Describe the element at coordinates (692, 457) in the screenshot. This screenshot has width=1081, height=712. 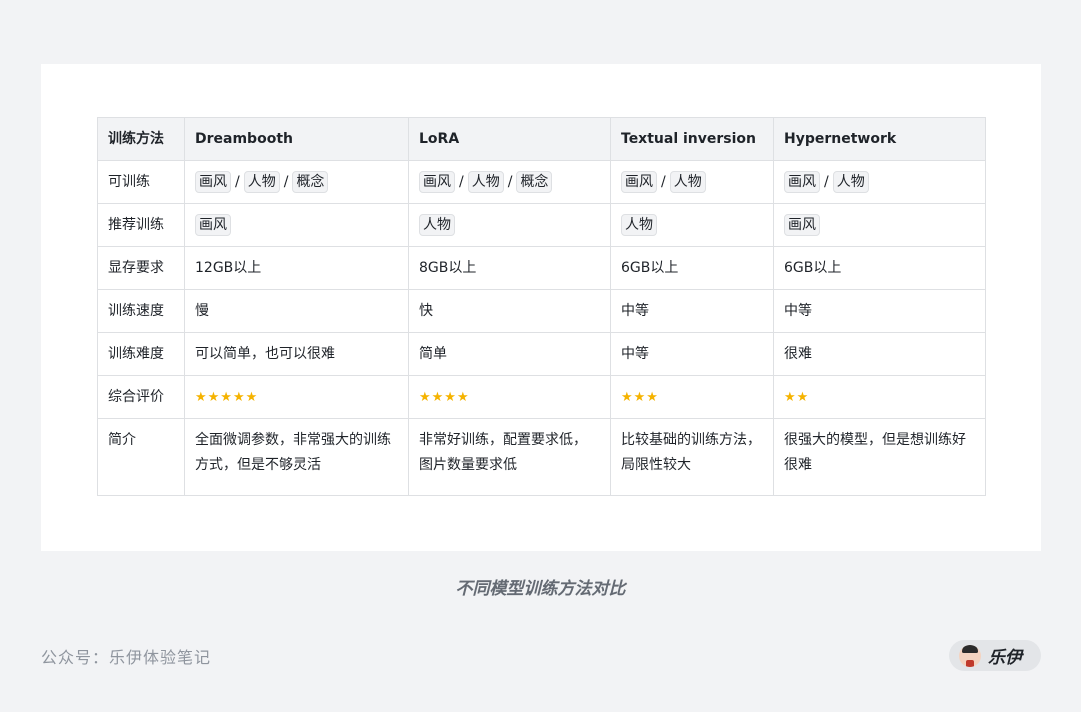
I see `cell-summary-textual: 比较基础的训练方法，局限性较大` at that location.